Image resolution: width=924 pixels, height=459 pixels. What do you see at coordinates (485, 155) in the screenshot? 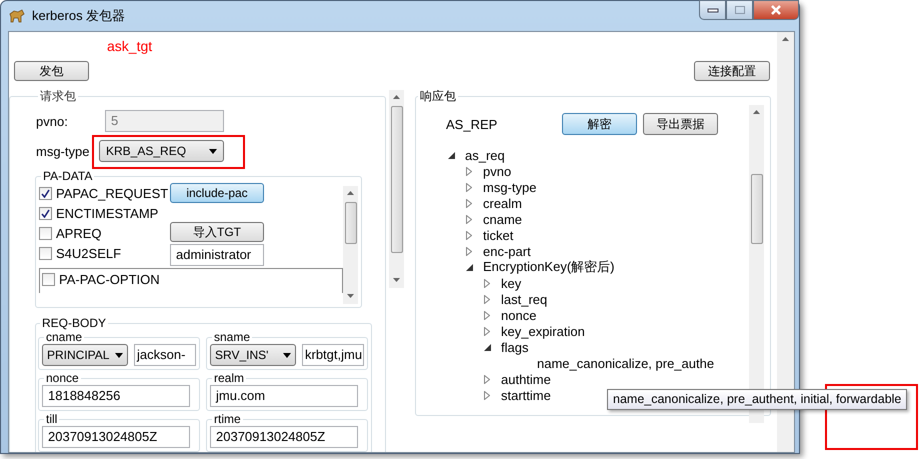
I see `tree-item: as_req` at bounding box center [485, 155].